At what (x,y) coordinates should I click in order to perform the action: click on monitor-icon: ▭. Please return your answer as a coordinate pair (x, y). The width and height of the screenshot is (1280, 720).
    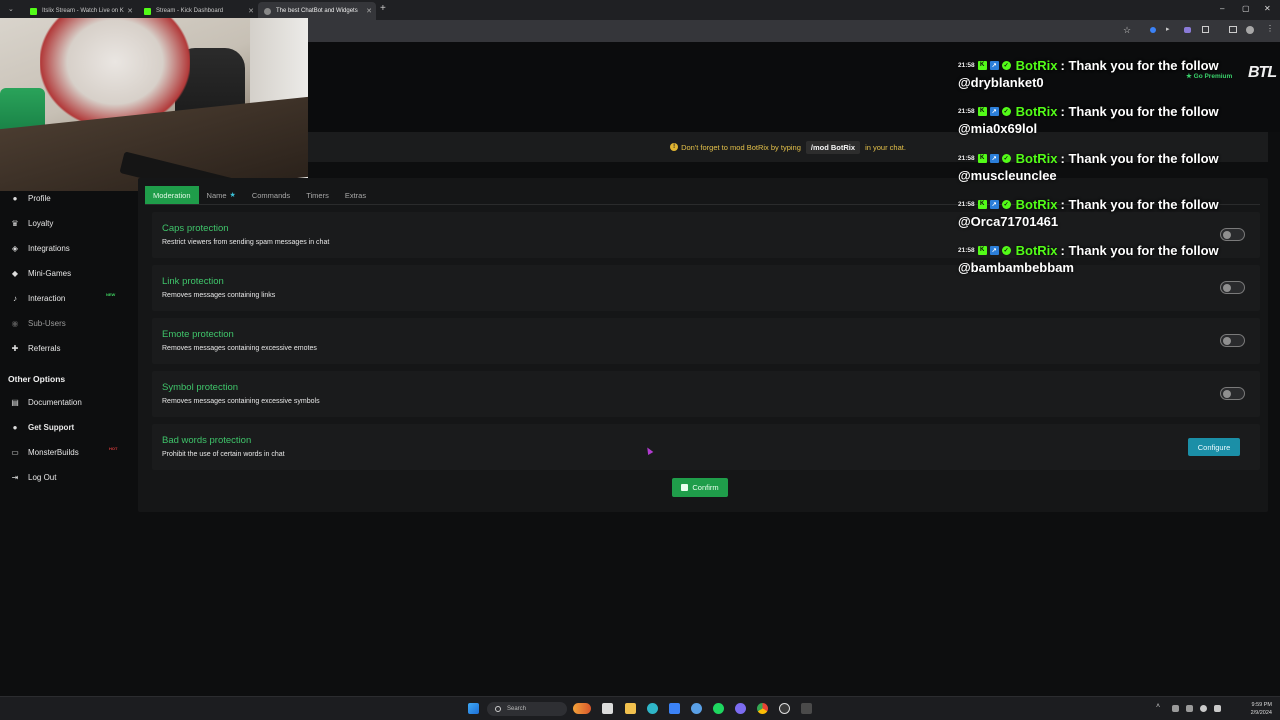
    Looking at the image, I should click on (15, 452).